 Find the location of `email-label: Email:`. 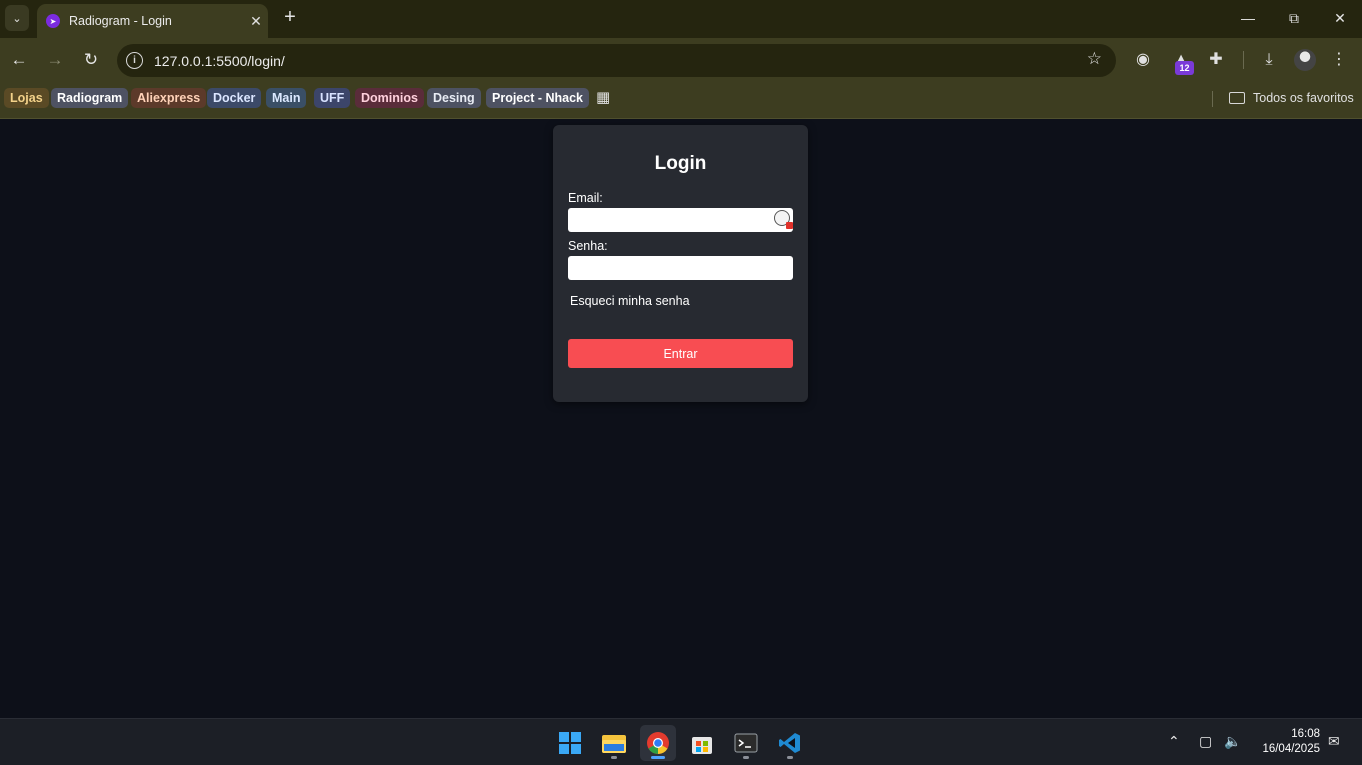

email-label: Email: is located at coordinates (585, 198).